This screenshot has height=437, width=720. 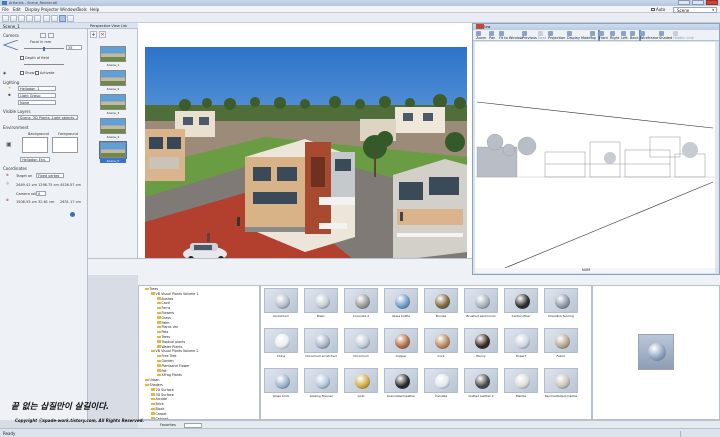 What do you see at coordinates (5, 9) in the screenshot?
I see `menu-file: File` at bounding box center [5, 9].